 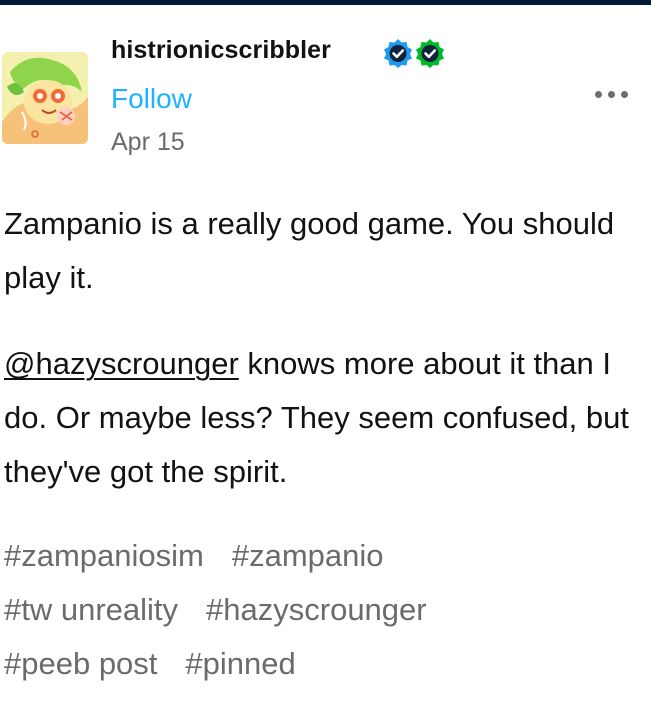 What do you see at coordinates (240, 664) in the screenshot?
I see `tag-link: #pinned` at bounding box center [240, 664].